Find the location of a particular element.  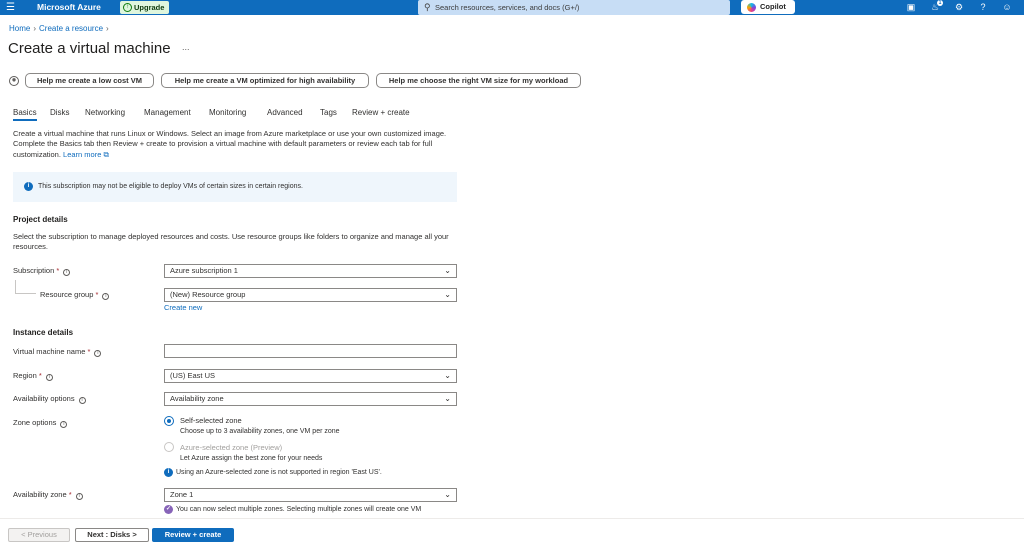

upgrade-button: ↑ Upgrade is located at coordinates (144, 7).